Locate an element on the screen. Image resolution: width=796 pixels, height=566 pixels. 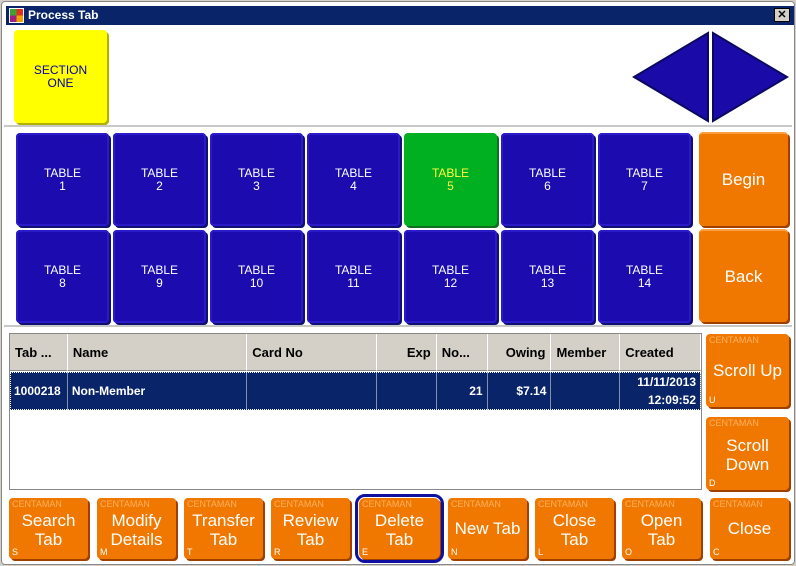
app-icon is located at coordinates (16, 15).